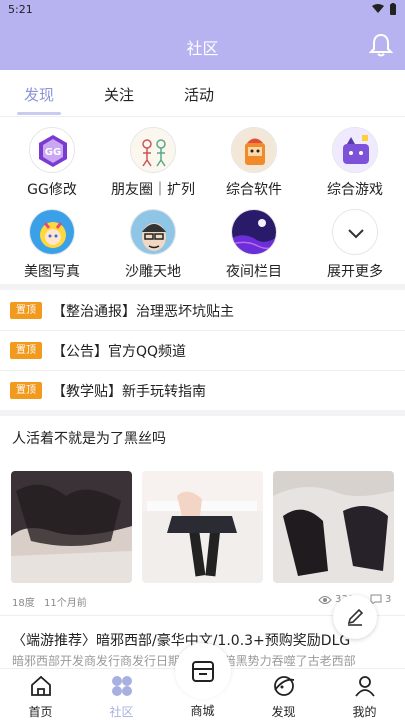 This screenshot has height=721, width=405. I want to click on tab-follow: 关注, so click(119, 94).